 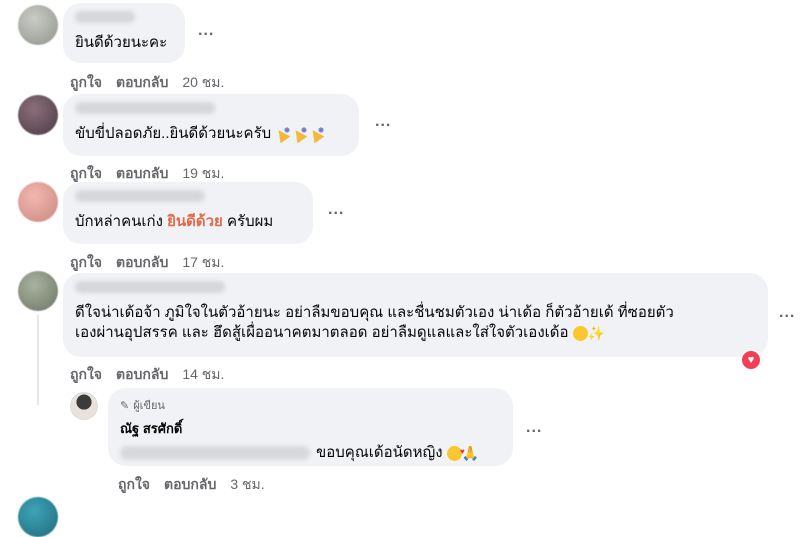 I want to click on comment-bubble: ยินดีด้วยนะคะ, so click(x=124, y=33).